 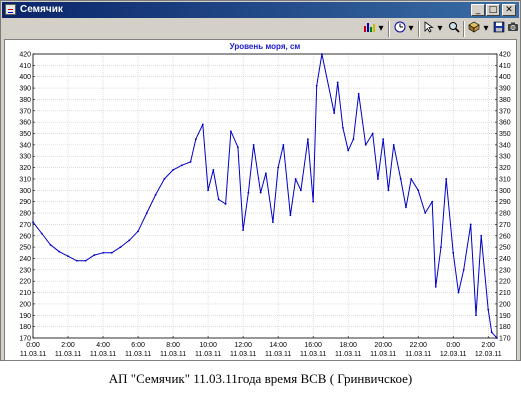 I want to click on y-tick-label-right: 290, so click(x=505, y=202).